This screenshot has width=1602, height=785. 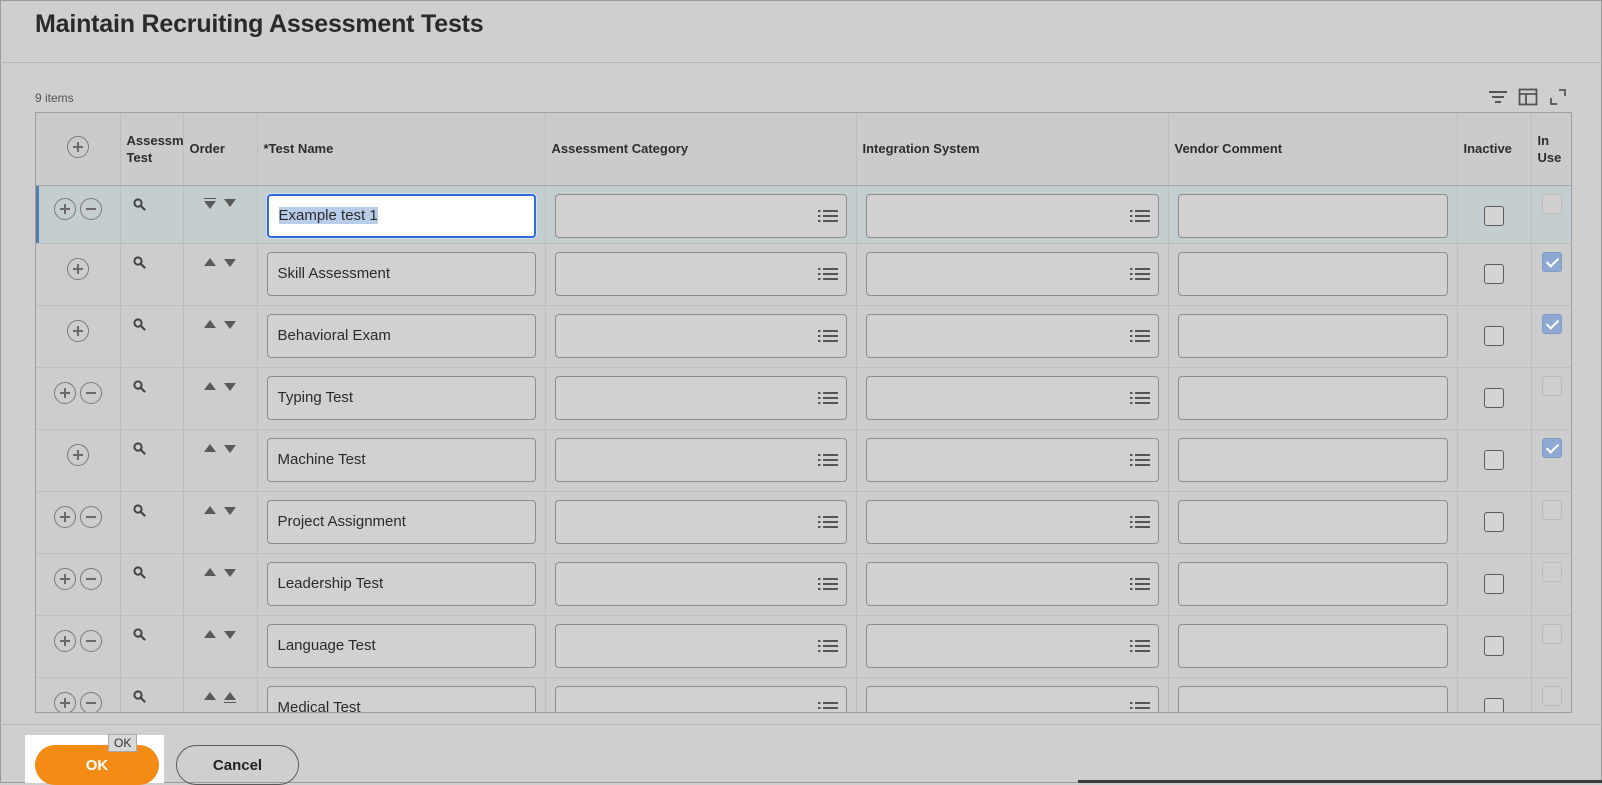 What do you see at coordinates (1494, 149) in the screenshot?
I see `col-inactive: Inactive` at bounding box center [1494, 149].